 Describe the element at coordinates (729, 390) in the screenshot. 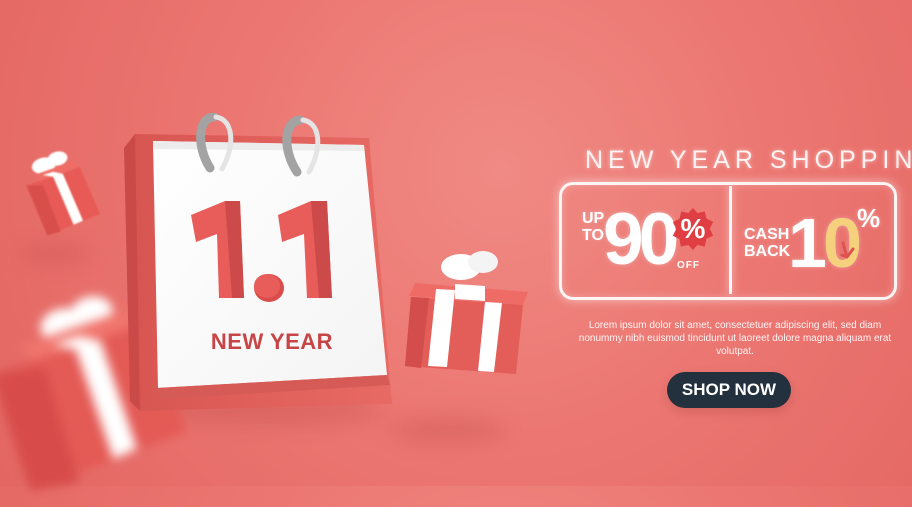

I see `shop-now-button: SHOP NOW` at that location.